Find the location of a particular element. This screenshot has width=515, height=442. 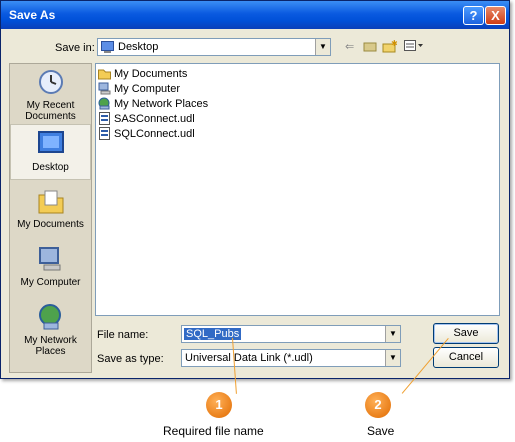

place-network-places: My Network Places is located at coordinates (50, 332).